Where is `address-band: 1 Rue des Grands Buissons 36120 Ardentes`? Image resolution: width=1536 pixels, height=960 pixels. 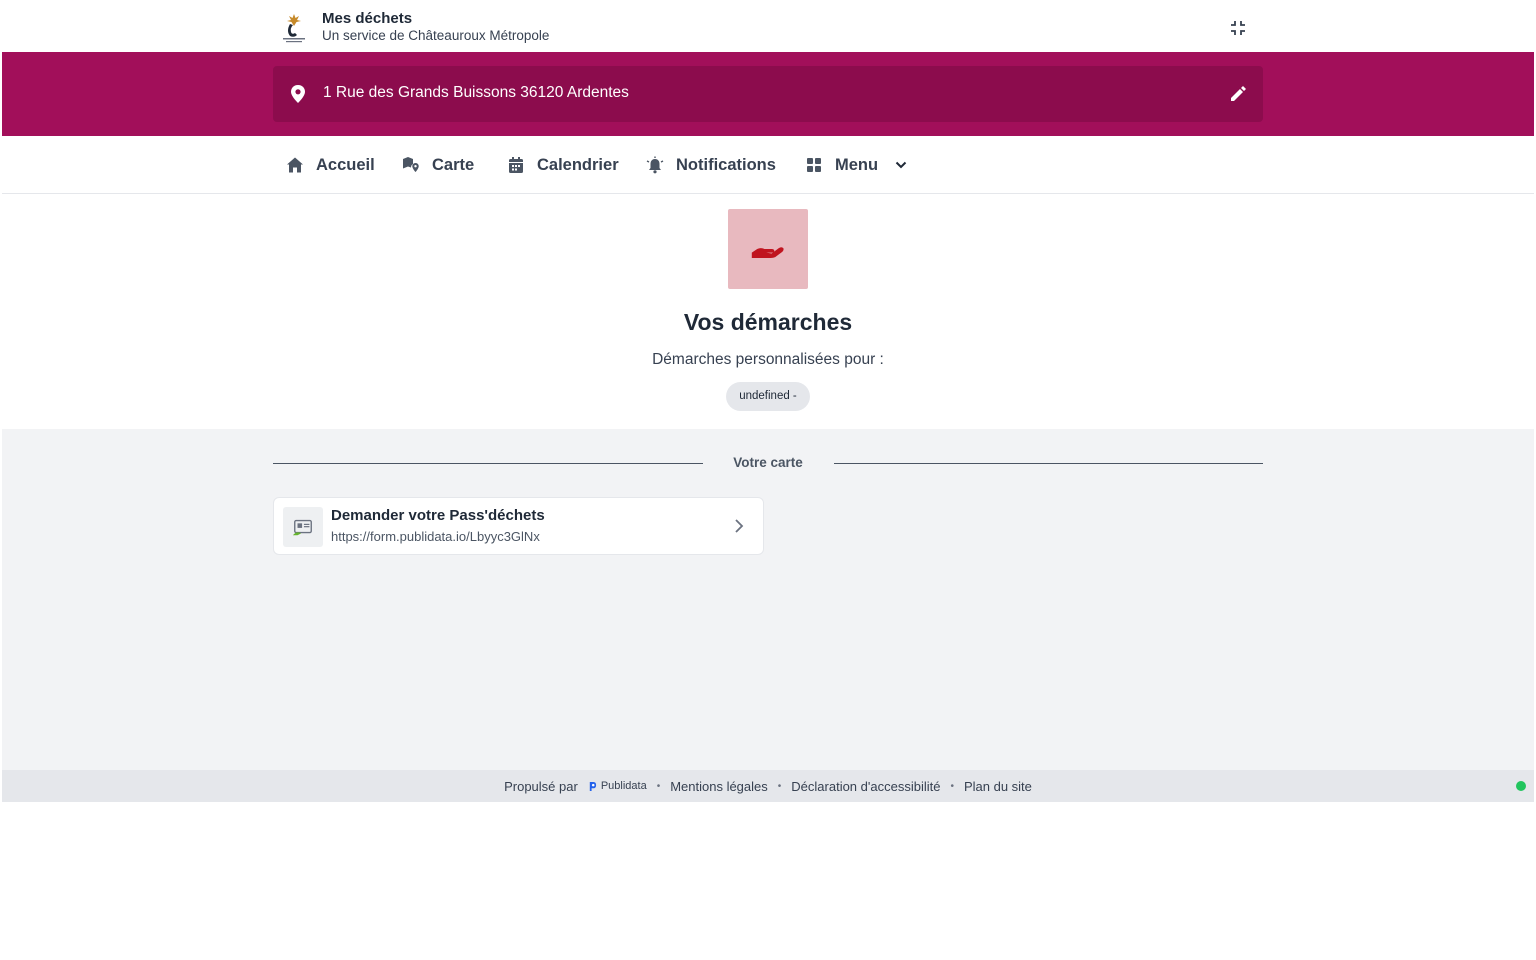
address-band: 1 Rue des Grands Buissons 36120 Ardentes is located at coordinates (768, 94).